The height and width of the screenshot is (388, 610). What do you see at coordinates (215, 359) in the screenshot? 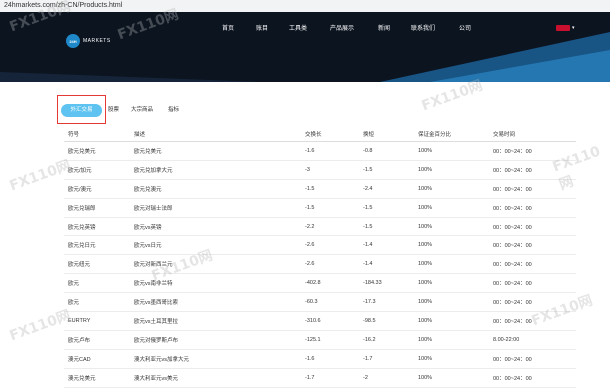
I see `cell-description: 澳大利亚元vs加拿大元` at bounding box center [215, 359].